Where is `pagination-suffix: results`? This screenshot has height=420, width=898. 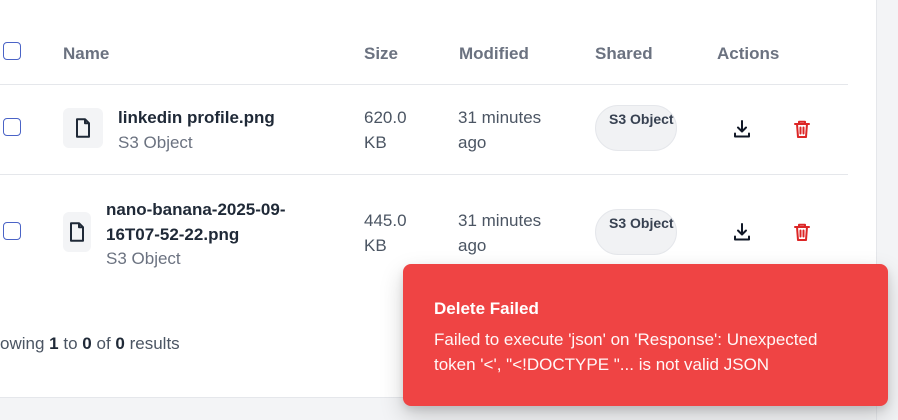 pagination-suffix: results is located at coordinates (154, 343).